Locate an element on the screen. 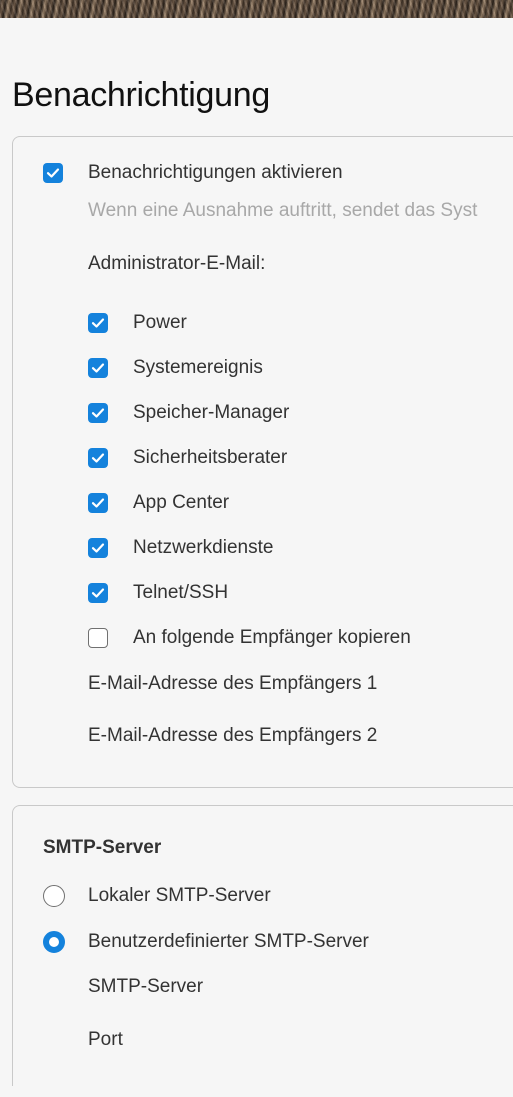 This screenshot has width=513, height=1097. copy-recipients-row: An folgende Empfänger kopieren is located at coordinates (249, 638).